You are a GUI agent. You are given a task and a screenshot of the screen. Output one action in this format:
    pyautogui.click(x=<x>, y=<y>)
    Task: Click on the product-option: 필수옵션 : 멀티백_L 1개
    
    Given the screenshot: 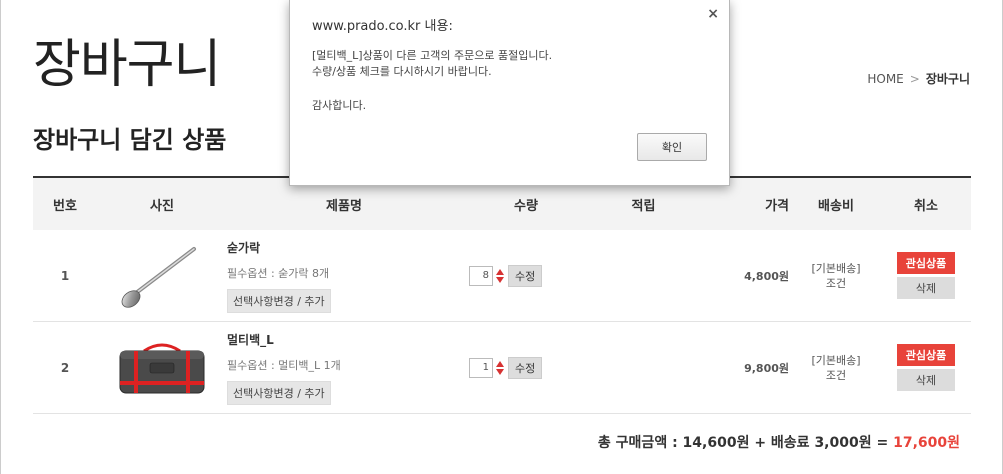 What is the action you would take?
    pyautogui.click(x=284, y=365)
    